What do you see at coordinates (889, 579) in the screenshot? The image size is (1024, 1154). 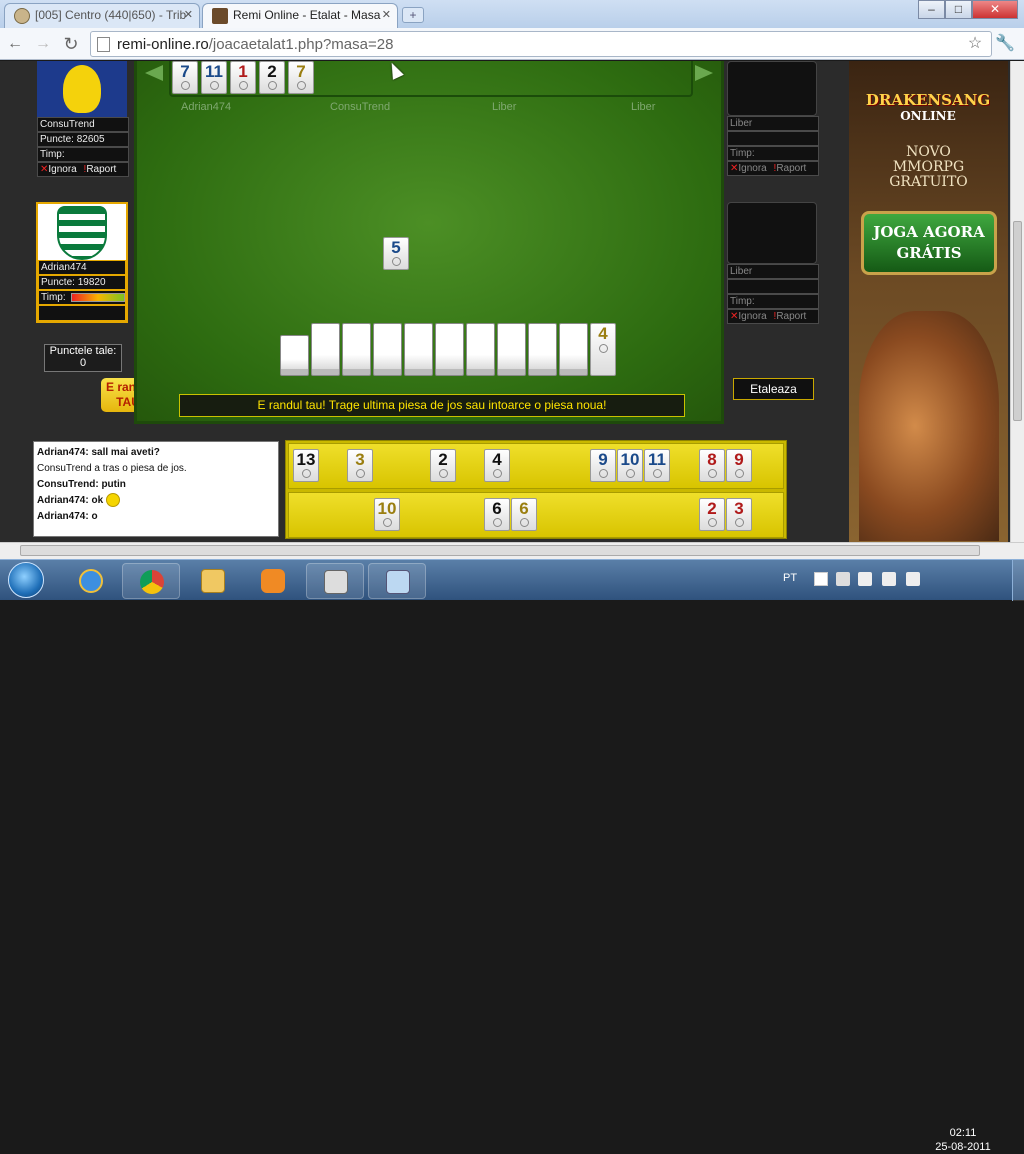 I see `tray-network-icon` at bounding box center [889, 579].